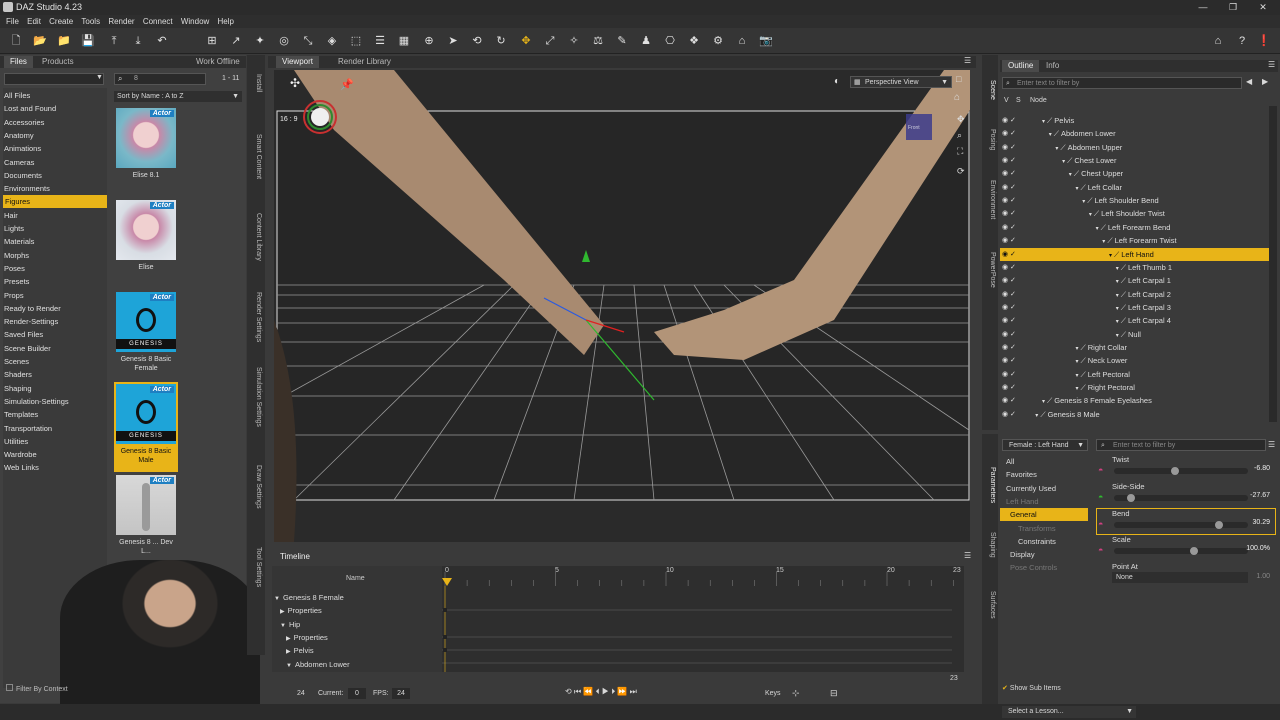 This screenshot has height=720, width=1280. What do you see at coordinates (577, 691) in the screenshot?
I see `first-frame-icon: ⏮` at bounding box center [577, 691].